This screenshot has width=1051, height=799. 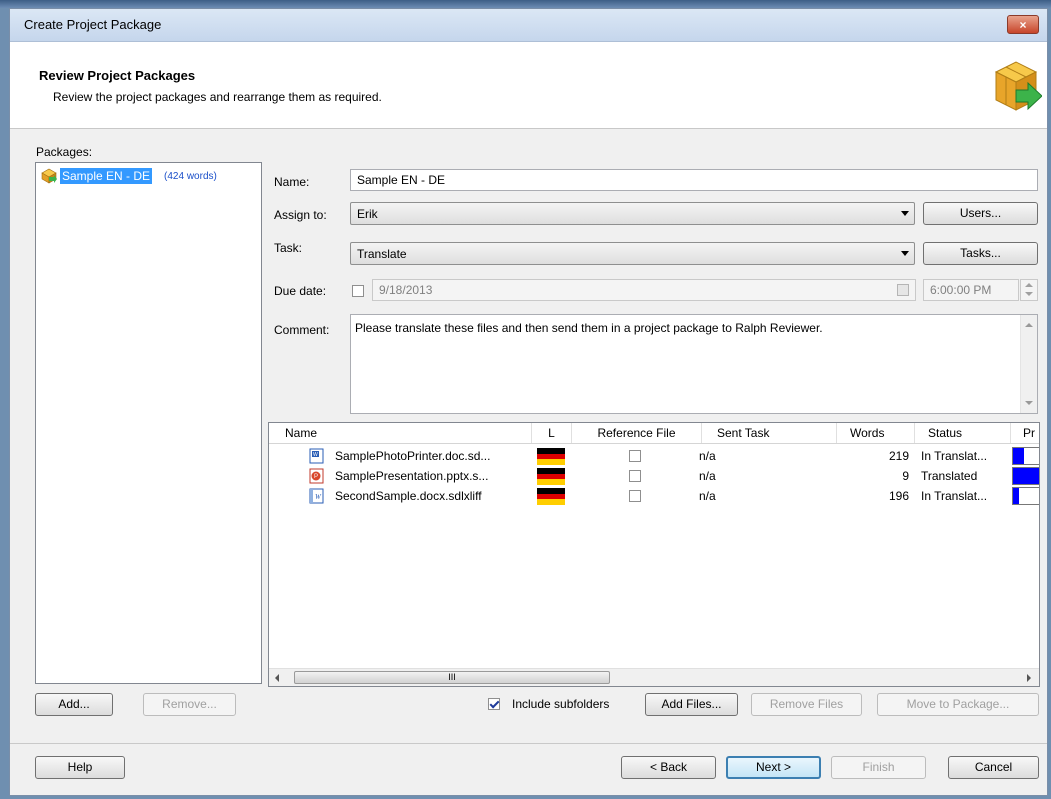 What do you see at coordinates (406, 290) in the screenshot?
I see `due-date-value: 9/18/2013` at bounding box center [406, 290].